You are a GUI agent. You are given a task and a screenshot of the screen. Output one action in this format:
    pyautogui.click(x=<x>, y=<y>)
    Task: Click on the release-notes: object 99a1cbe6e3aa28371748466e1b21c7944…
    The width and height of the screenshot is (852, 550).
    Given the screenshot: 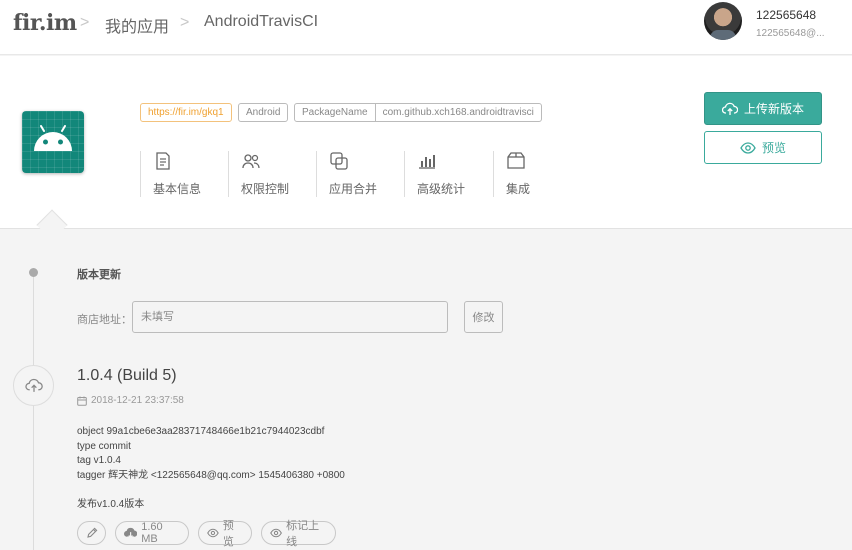 What is the action you would take?
    pyautogui.click(x=211, y=454)
    